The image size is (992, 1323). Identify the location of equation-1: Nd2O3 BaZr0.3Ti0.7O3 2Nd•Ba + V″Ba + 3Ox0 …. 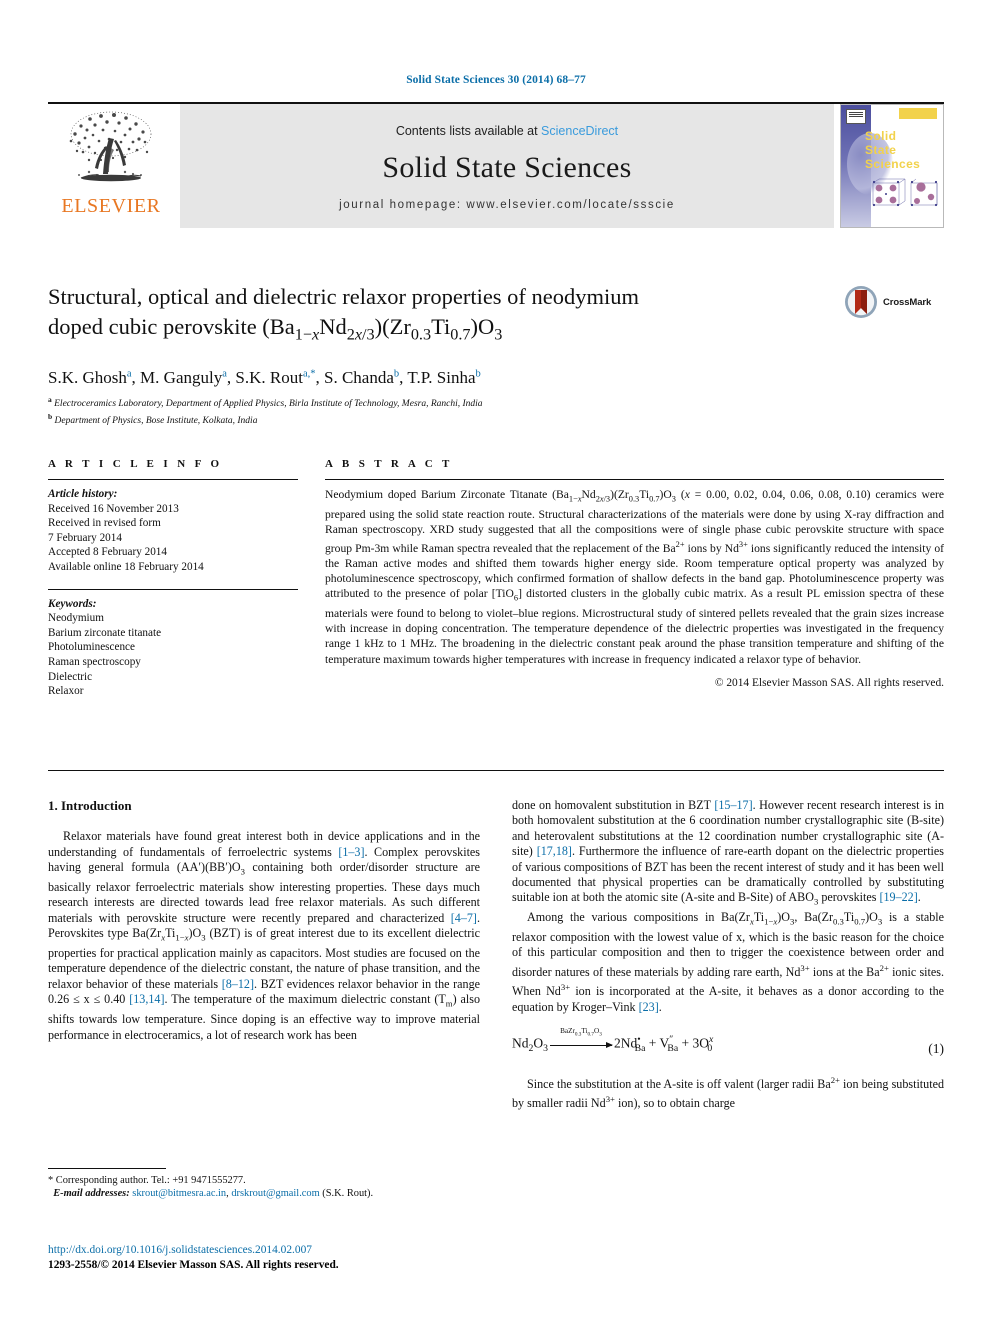
(728, 1042).